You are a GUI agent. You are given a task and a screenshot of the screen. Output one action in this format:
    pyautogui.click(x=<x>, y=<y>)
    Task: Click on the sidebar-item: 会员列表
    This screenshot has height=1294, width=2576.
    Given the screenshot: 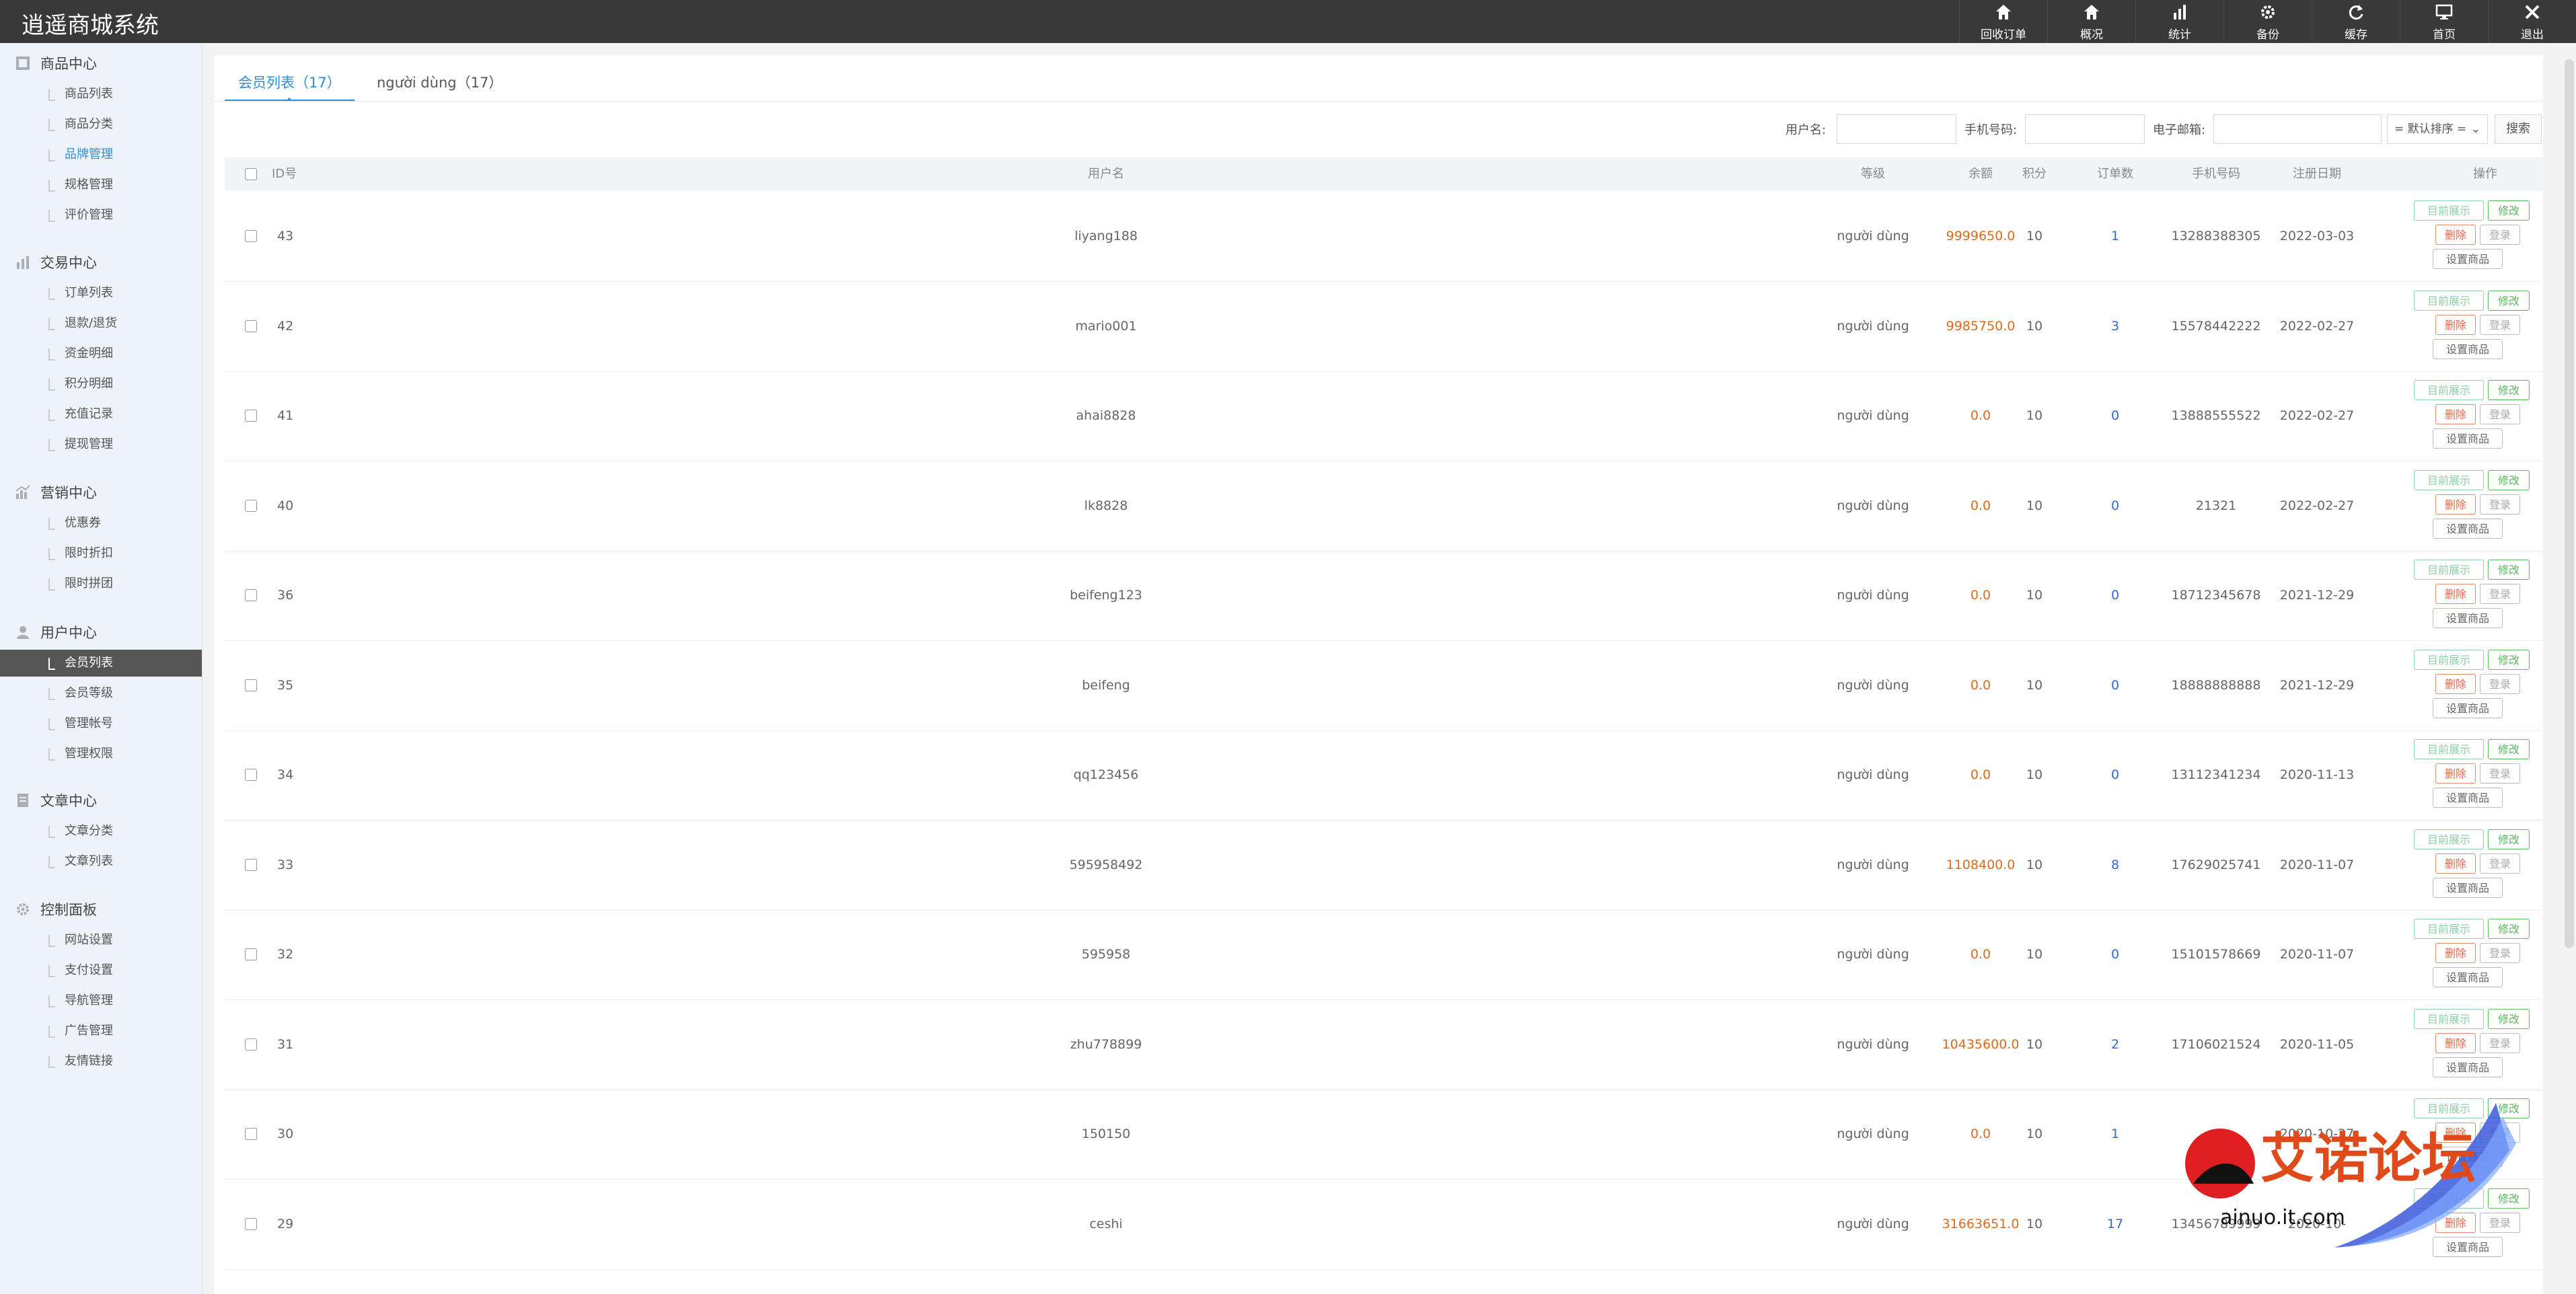 What is the action you would take?
    pyautogui.click(x=101, y=663)
    